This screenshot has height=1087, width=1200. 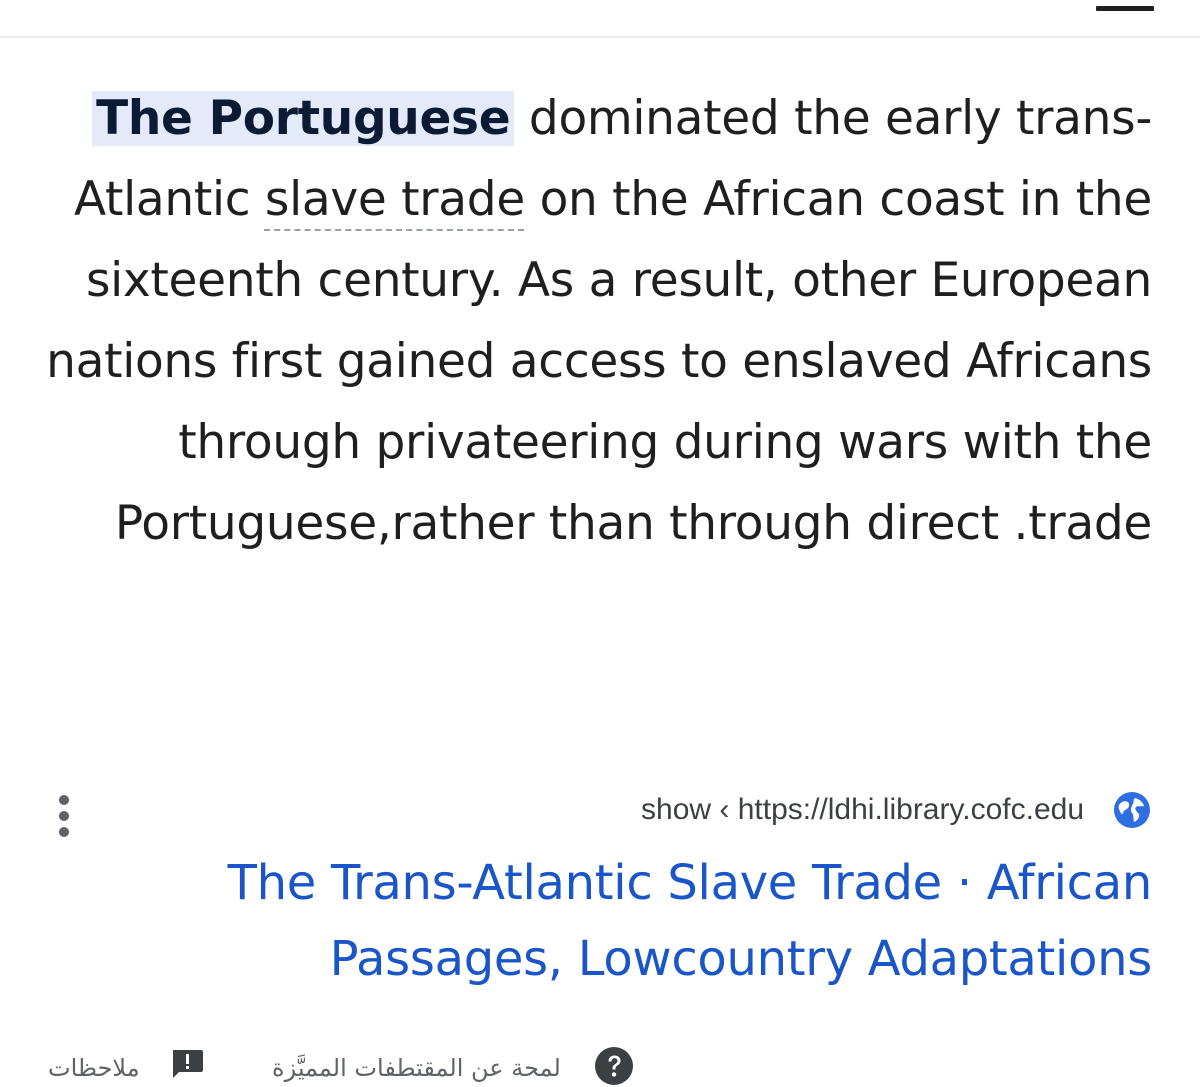 I want to click on source-url: show ‹ https://ldhi.library.cofc.edu, so click(x=862, y=810).